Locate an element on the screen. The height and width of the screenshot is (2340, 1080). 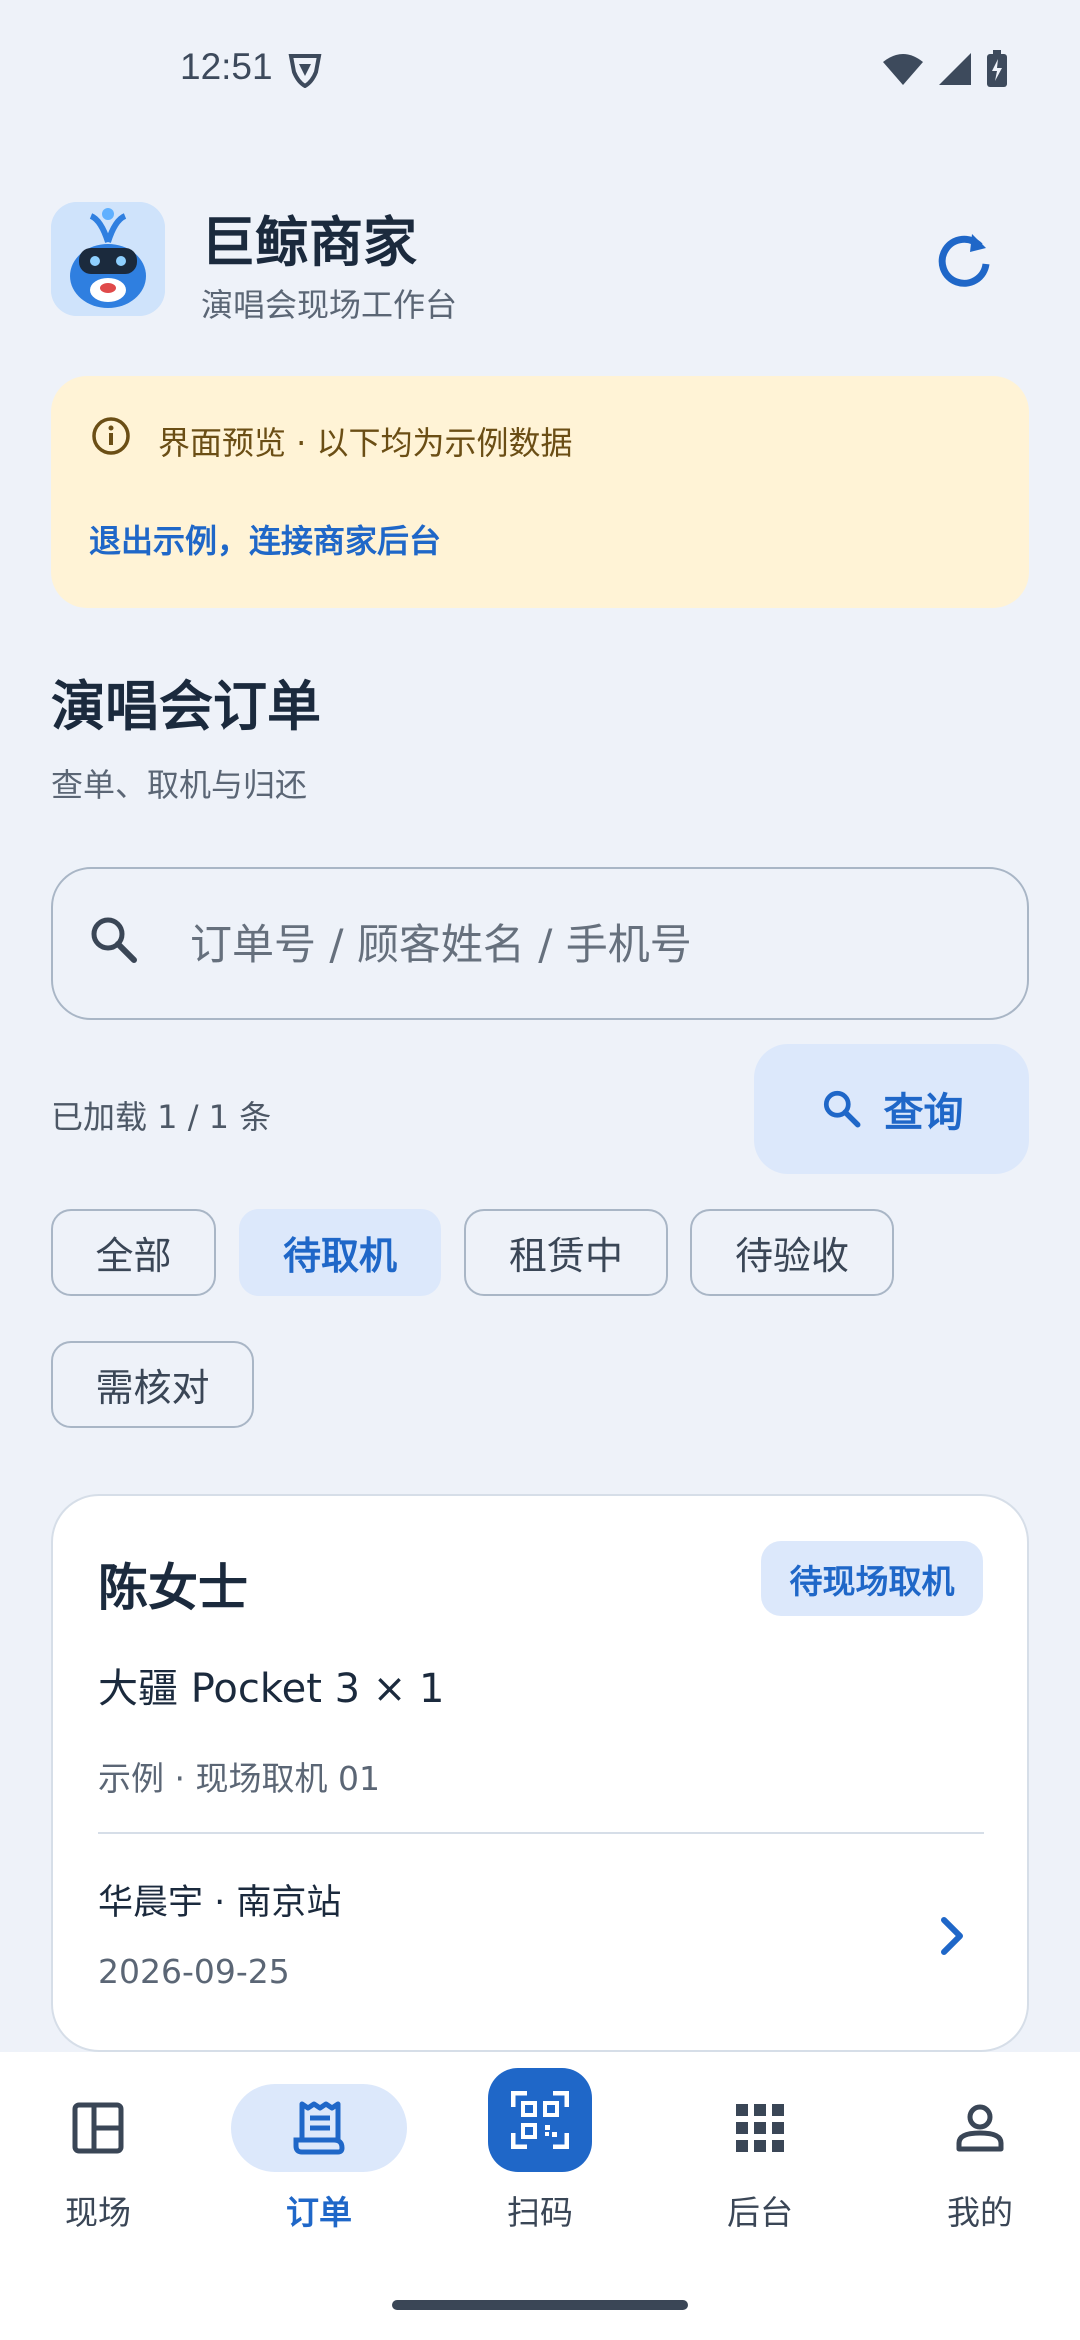
refresh-button is located at coordinates (964, 258).